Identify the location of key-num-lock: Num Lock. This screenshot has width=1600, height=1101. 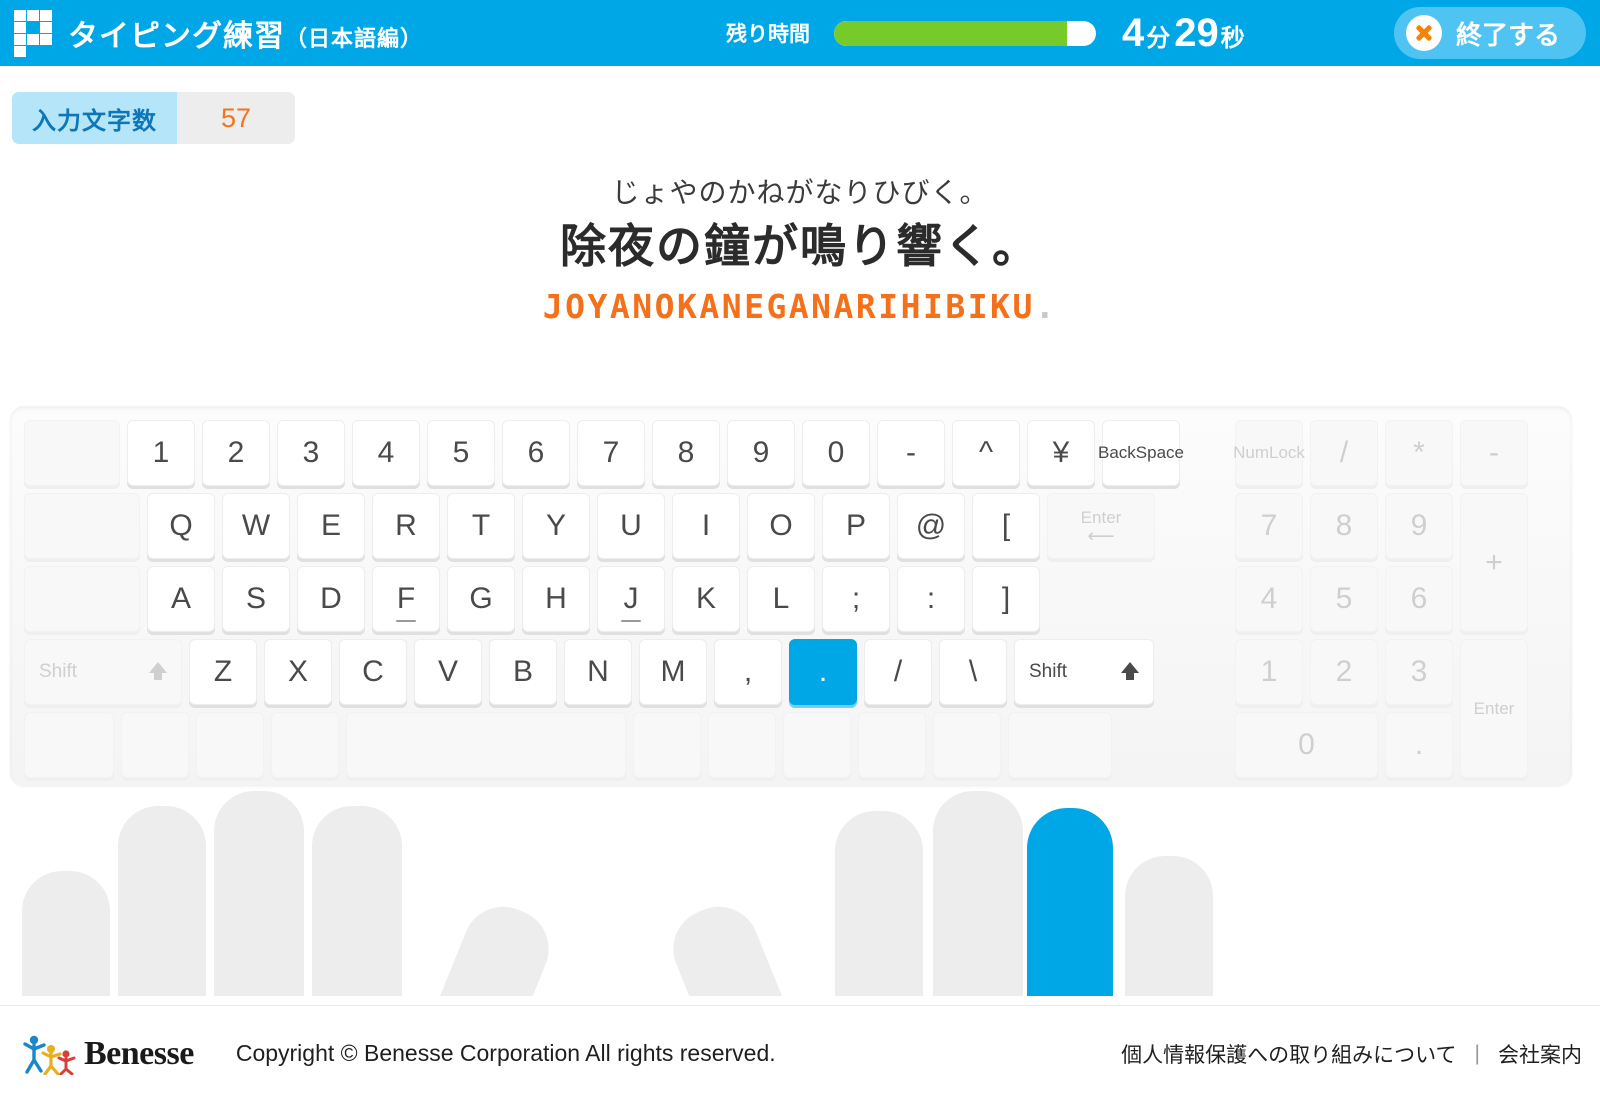
(1269, 453).